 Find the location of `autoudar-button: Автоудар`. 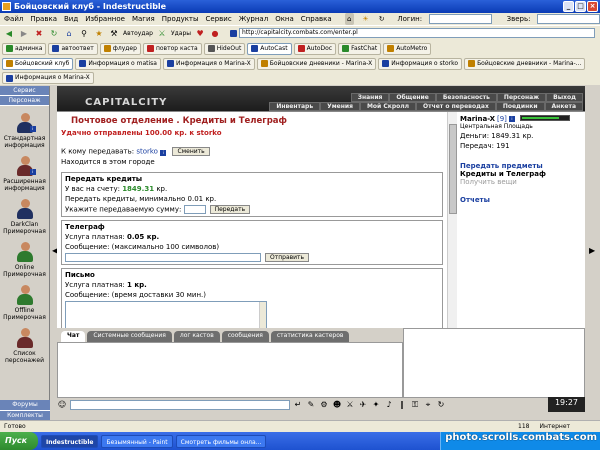

autoudar-button: Автоудар is located at coordinates (138, 33).